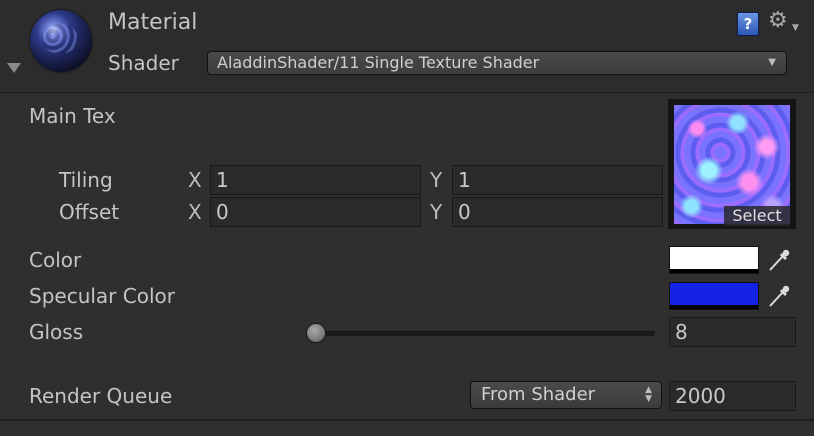  I want to click on color-swatch, so click(714, 260).